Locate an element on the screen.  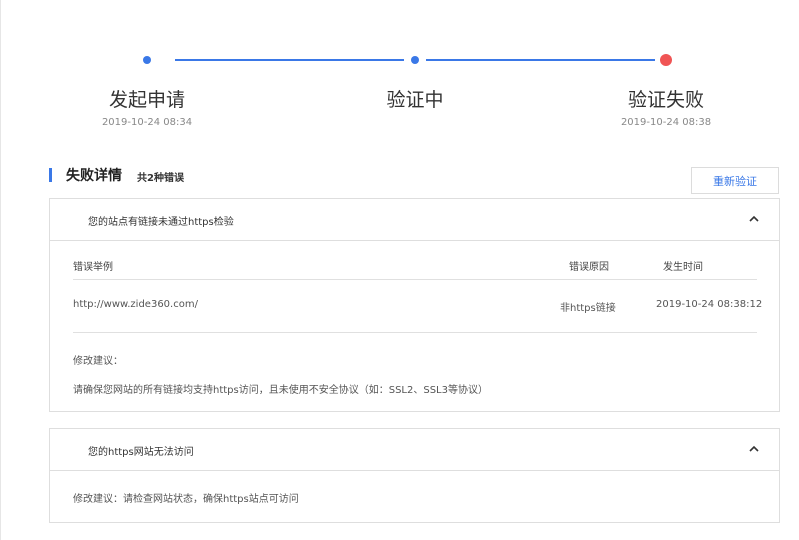
col-header-reason: 错误原因 is located at coordinates (589, 267).